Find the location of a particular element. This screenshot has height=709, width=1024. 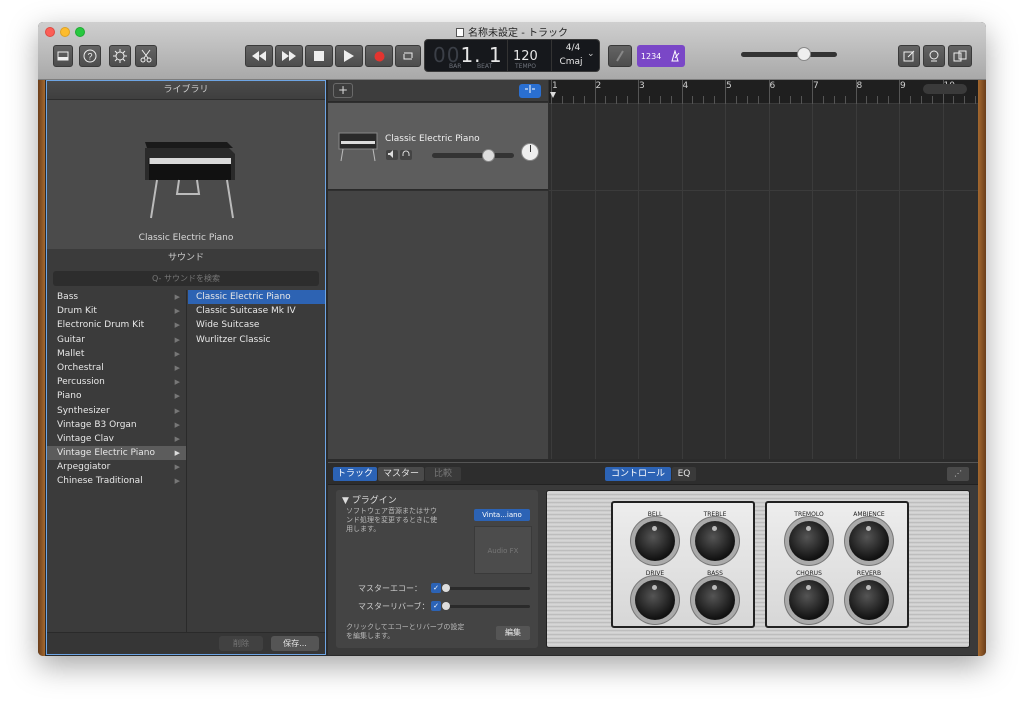

catch-playhead-icon is located at coordinates (530, 89).